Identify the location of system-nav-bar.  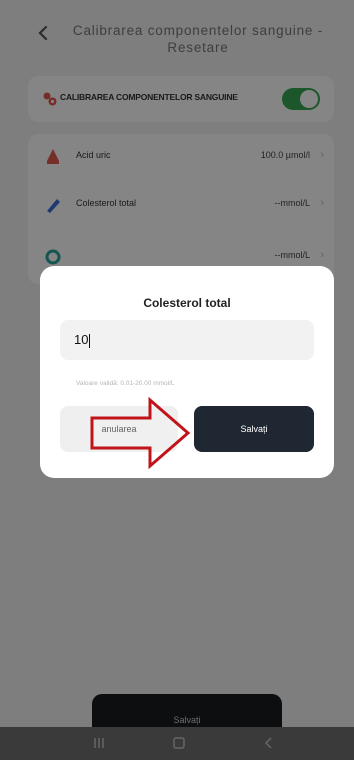
(177, 743).